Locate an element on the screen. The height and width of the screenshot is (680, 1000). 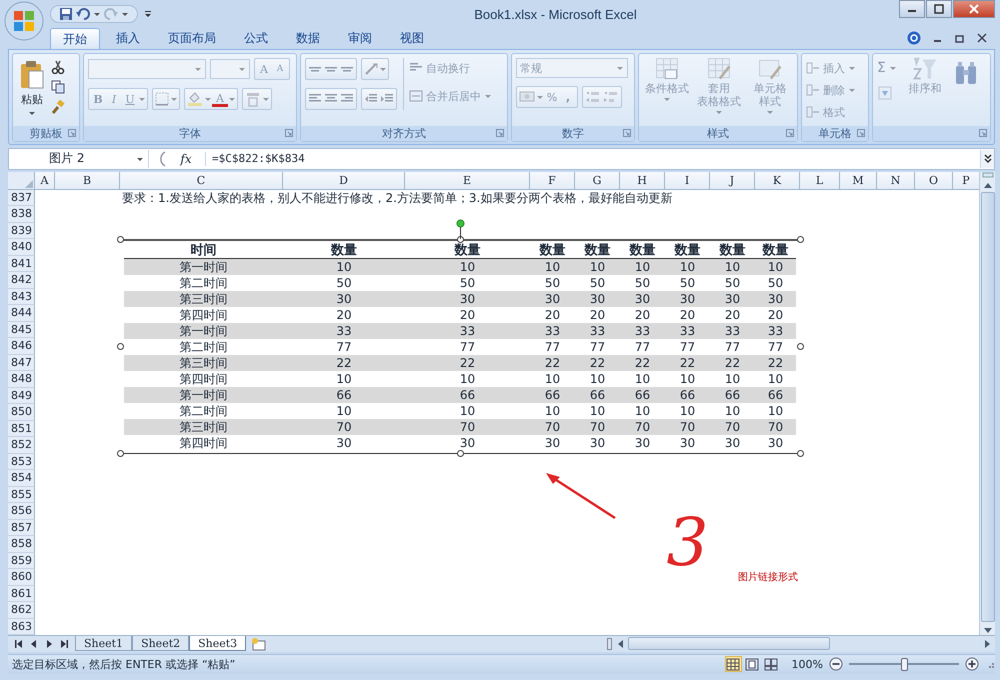
sheet-tab: Sheet1 is located at coordinates (103, 644).